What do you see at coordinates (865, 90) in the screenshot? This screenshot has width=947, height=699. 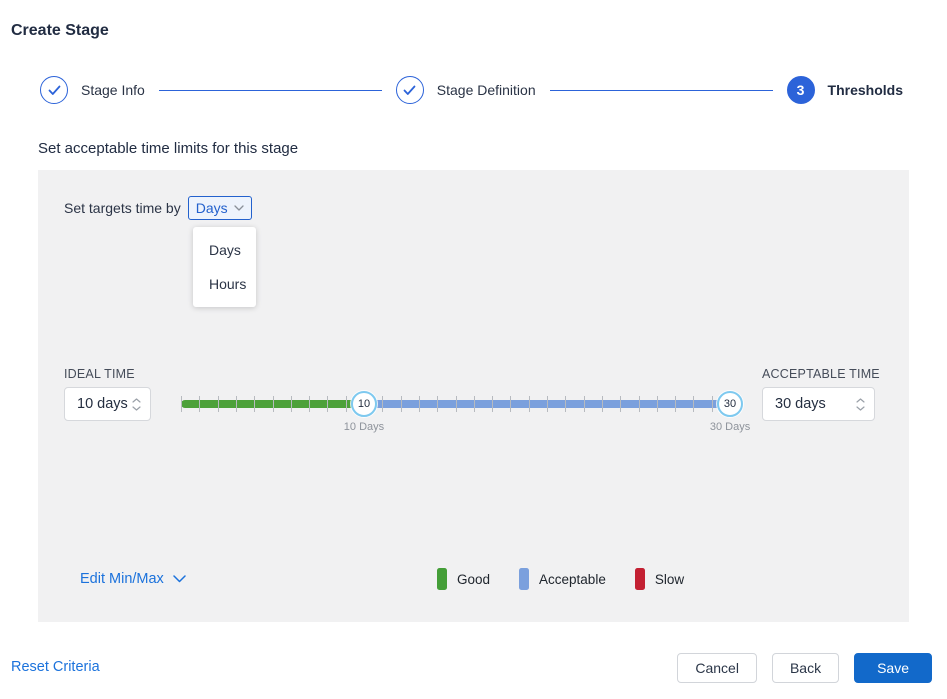 I see `step-label: Thresholds` at bounding box center [865, 90].